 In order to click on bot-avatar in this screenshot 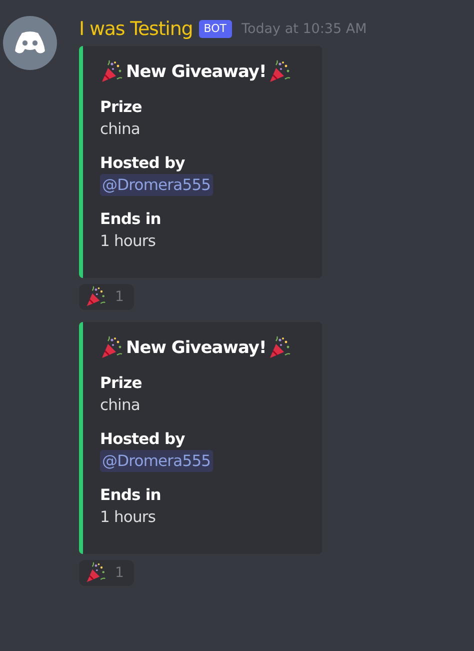, I will do `click(30, 43)`.